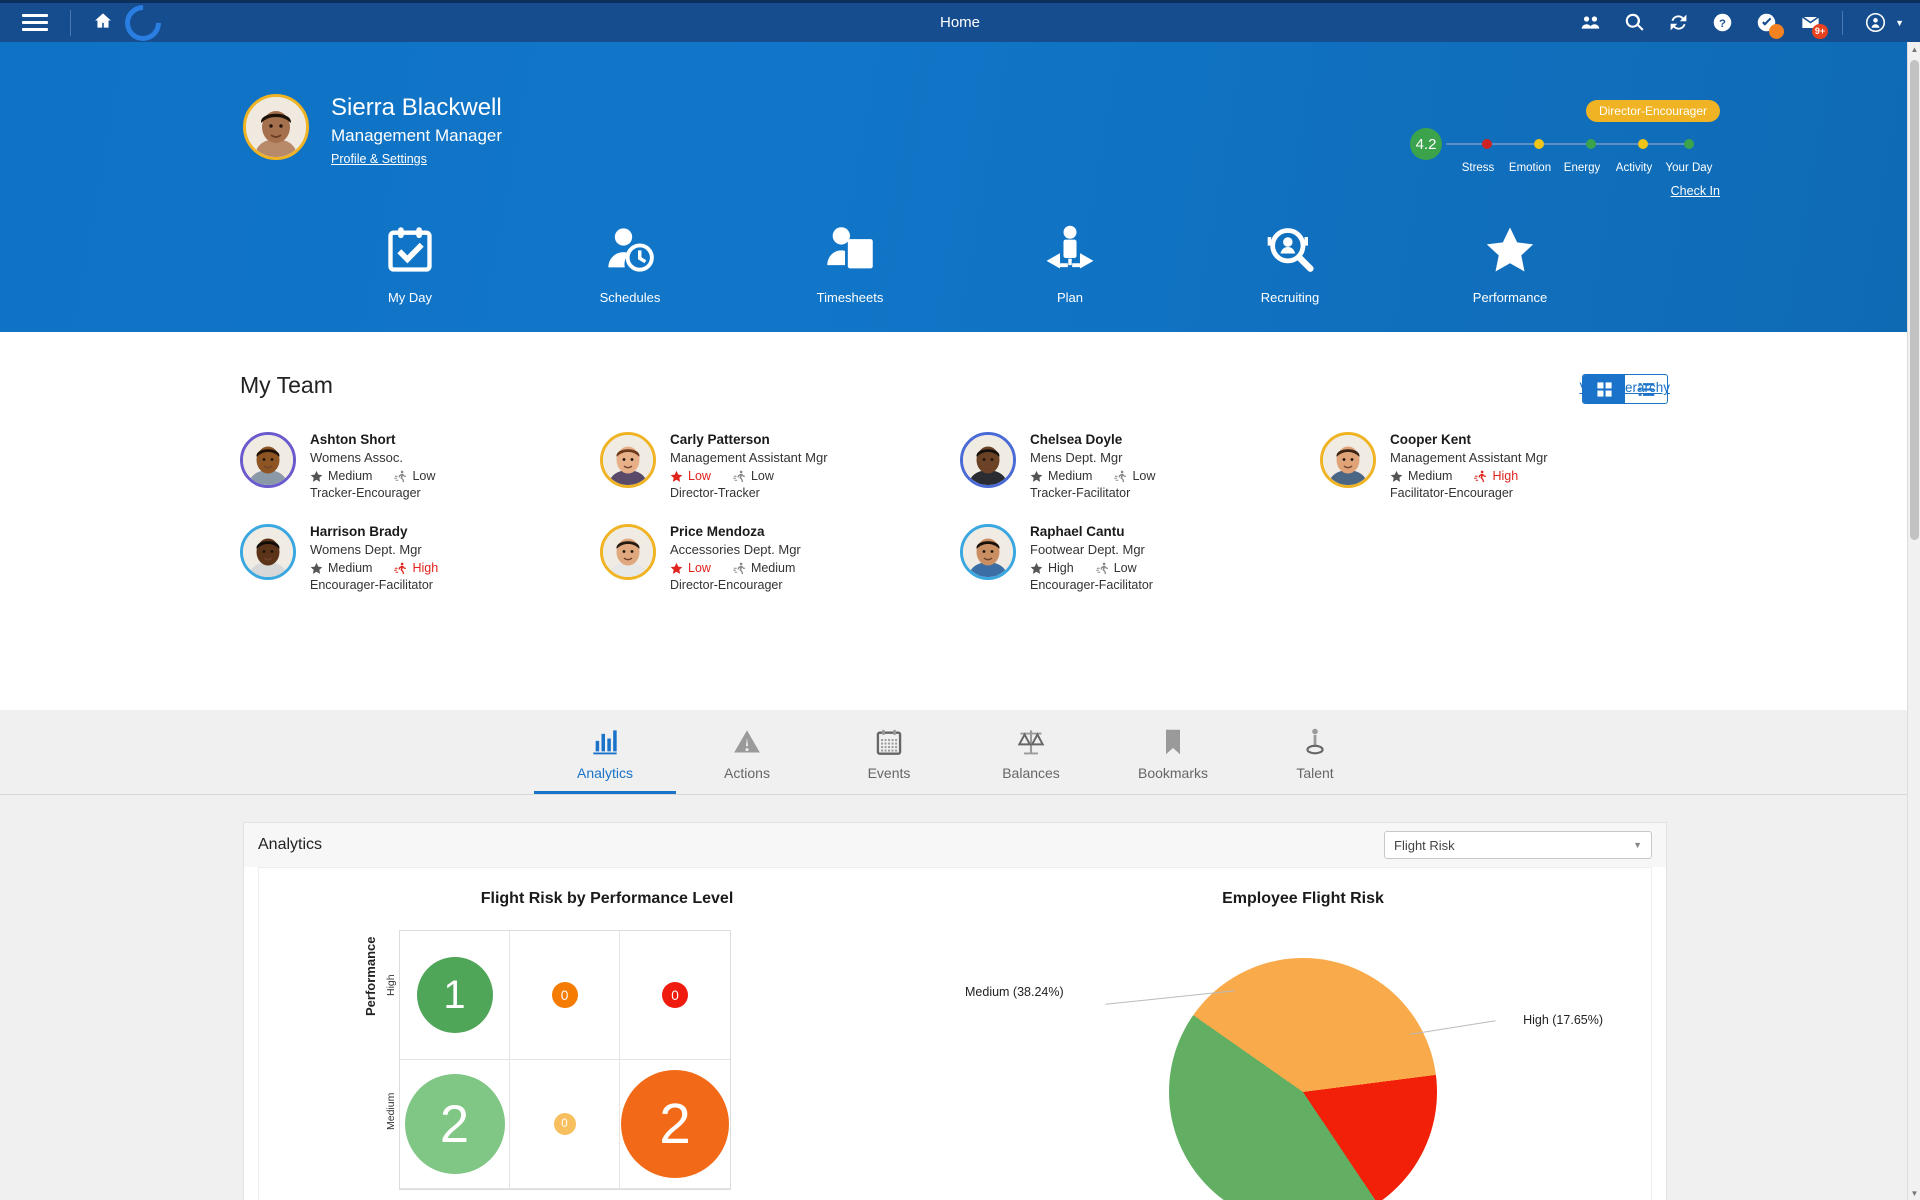 The width and height of the screenshot is (1920, 1200). I want to click on scroll-up-icon: ▲, so click(1914, 49).